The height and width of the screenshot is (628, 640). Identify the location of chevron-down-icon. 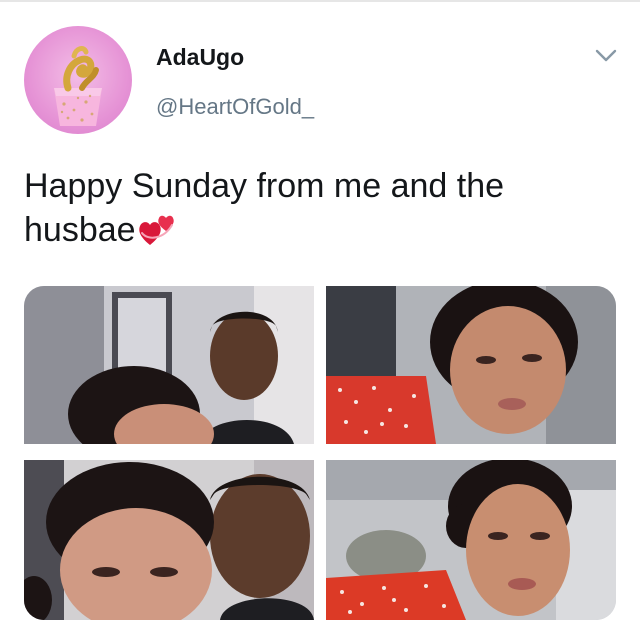
(606, 56).